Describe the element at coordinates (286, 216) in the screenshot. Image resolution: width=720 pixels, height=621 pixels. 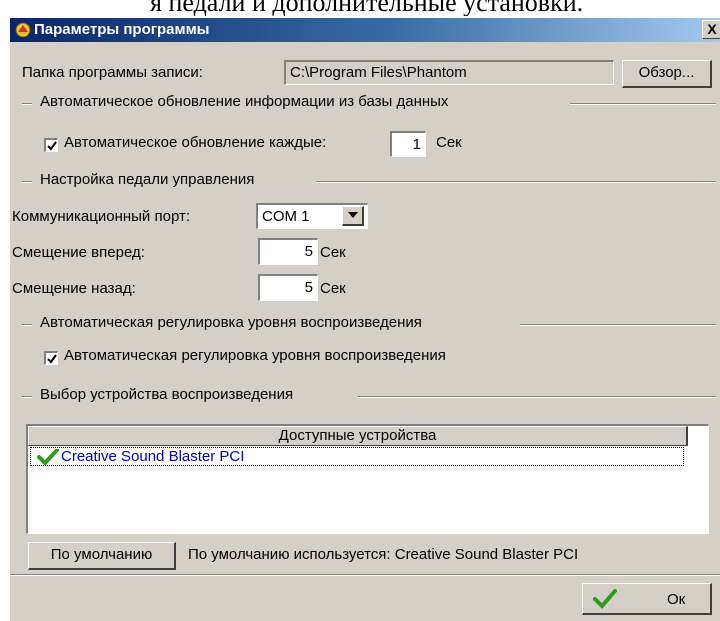
I see `port-select-value: COM 1` at that location.